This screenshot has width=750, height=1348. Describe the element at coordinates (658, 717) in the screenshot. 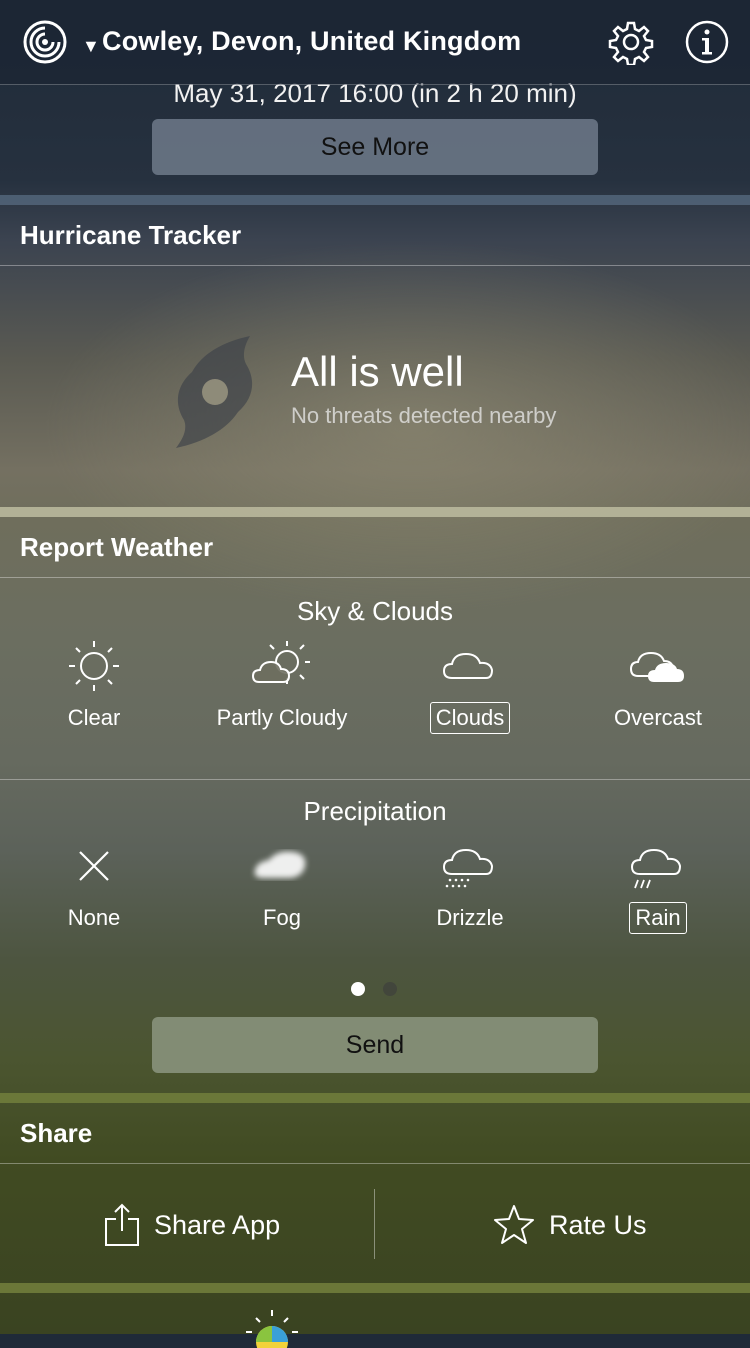

I see `sky-option-label: Overcast` at that location.